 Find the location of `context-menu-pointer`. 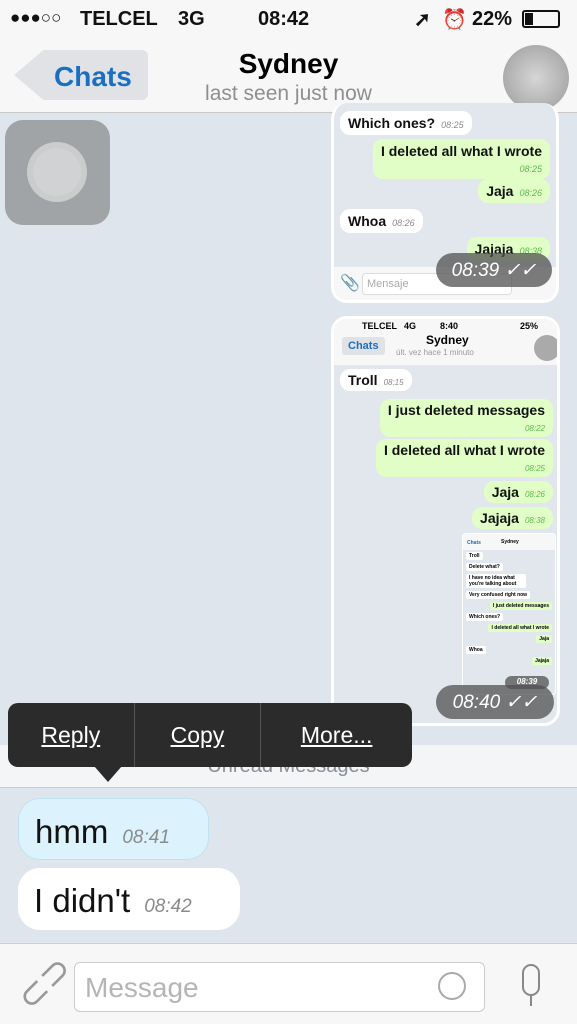

context-menu-pointer is located at coordinates (108, 774).